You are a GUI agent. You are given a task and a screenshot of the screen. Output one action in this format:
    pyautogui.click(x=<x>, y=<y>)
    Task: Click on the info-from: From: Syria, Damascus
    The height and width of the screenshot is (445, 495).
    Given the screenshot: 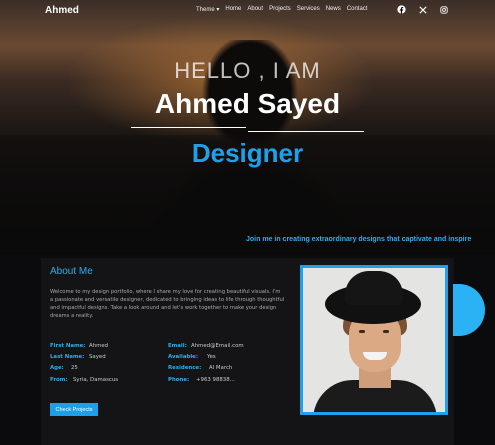 What is the action you would take?
    pyautogui.click(x=84, y=380)
    